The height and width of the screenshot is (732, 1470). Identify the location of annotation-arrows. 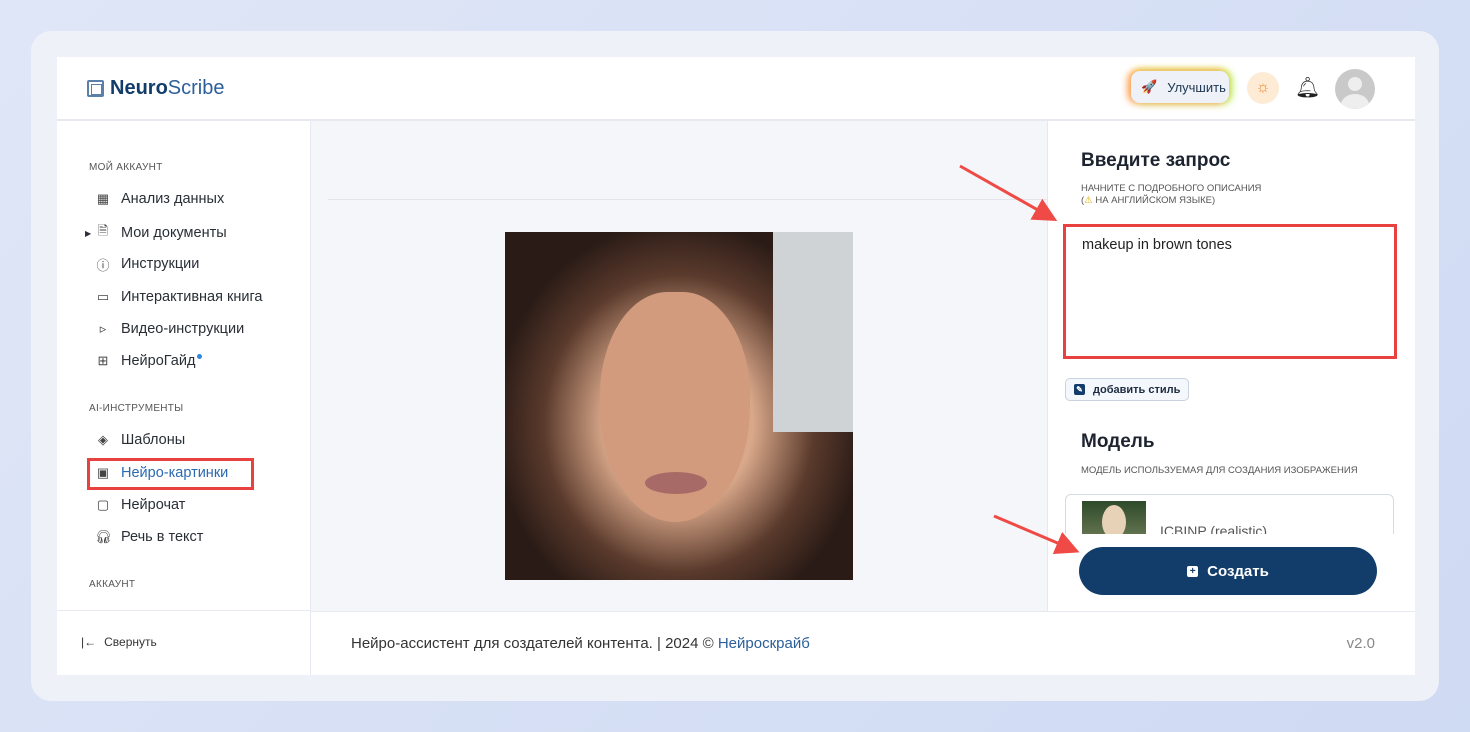
(1019, 359).